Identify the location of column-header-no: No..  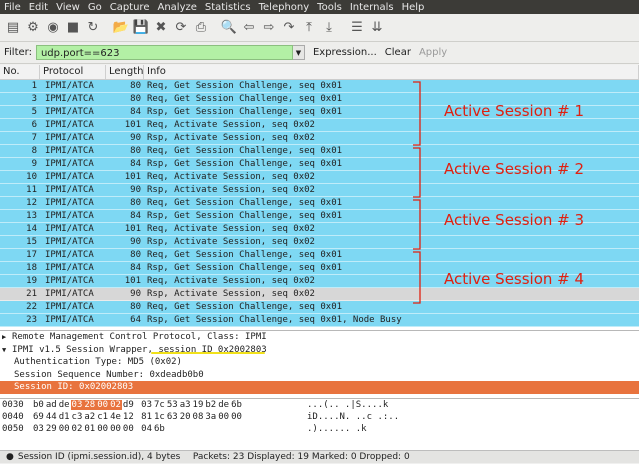
(20, 72).